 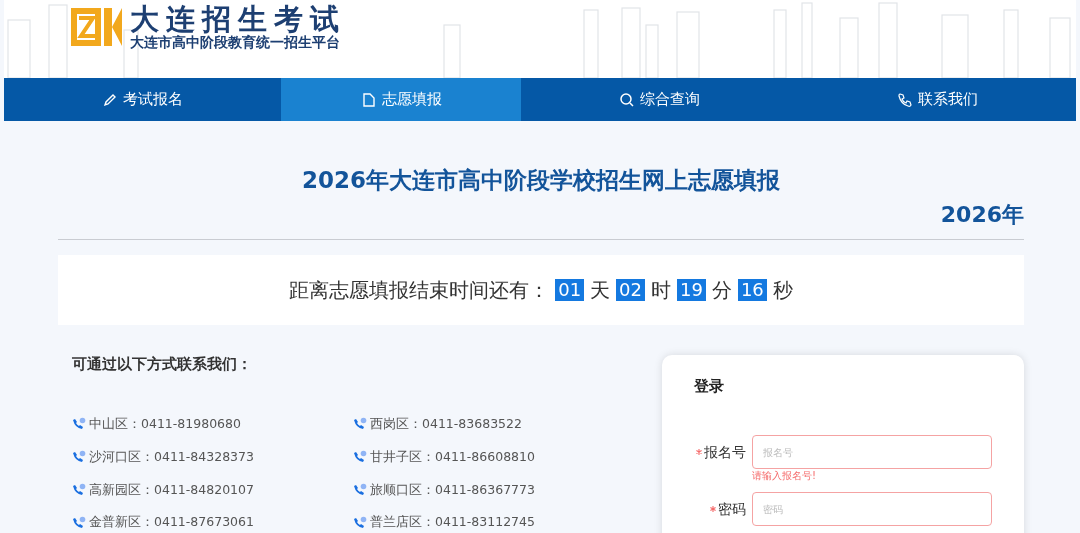 What do you see at coordinates (627, 99) in the screenshot?
I see `search-icon` at bounding box center [627, 99].